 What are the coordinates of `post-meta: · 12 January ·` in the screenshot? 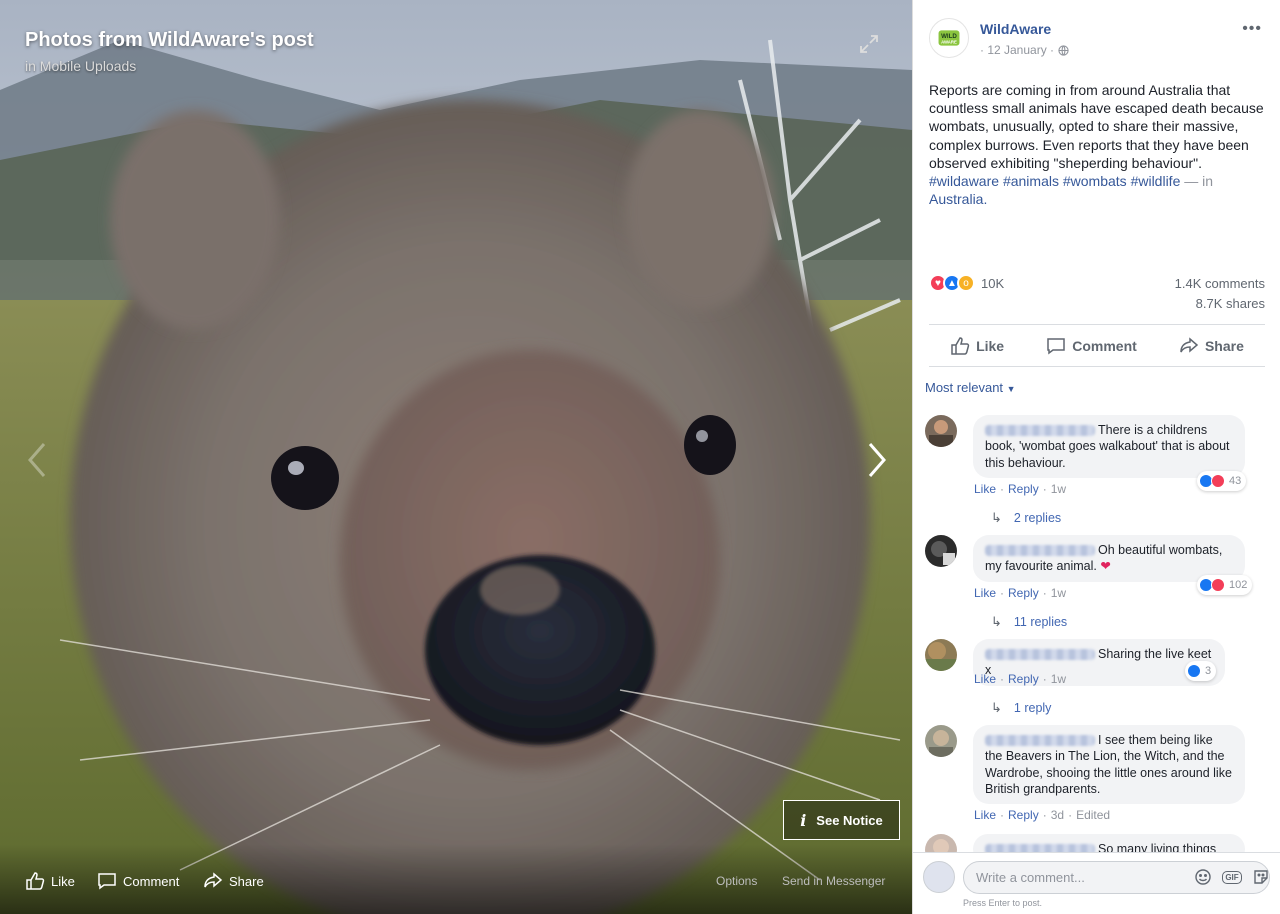 It's located at (1024, 50).